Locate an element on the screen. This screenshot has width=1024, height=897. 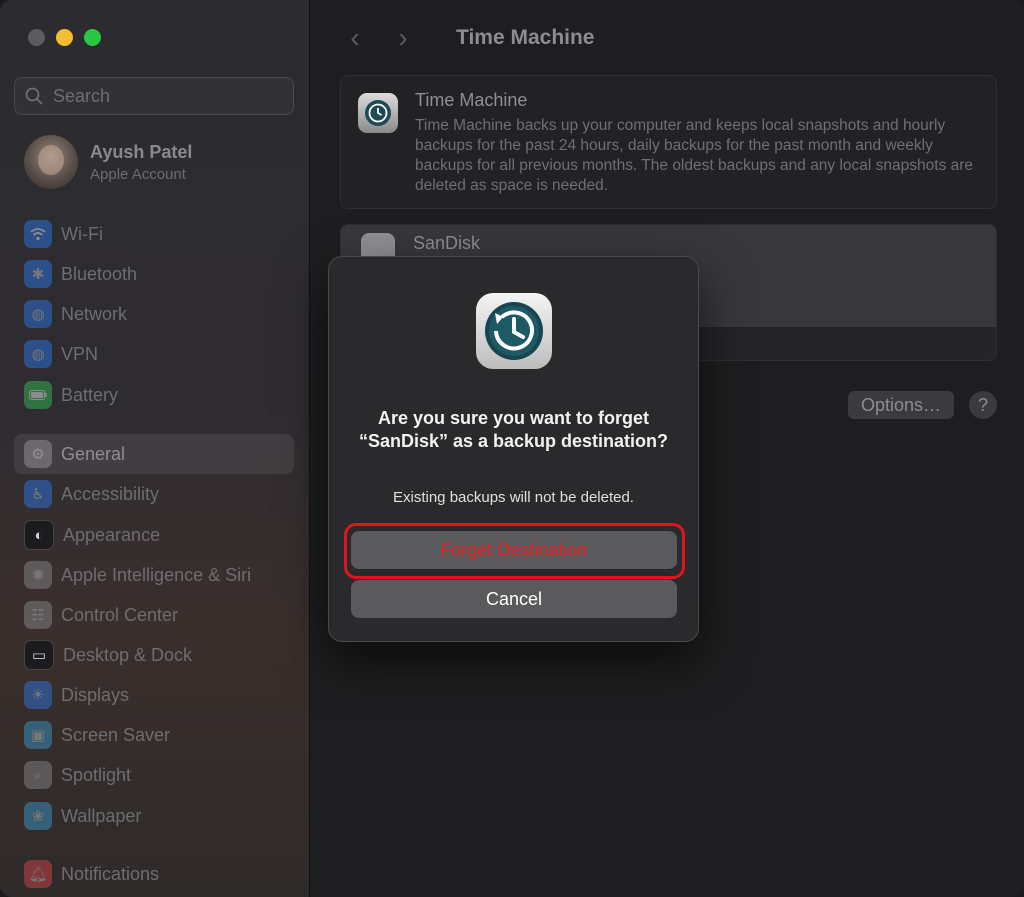
sidebar-item-wallpaper: ❀ Wallpaper is located at coordinates (154, 816).